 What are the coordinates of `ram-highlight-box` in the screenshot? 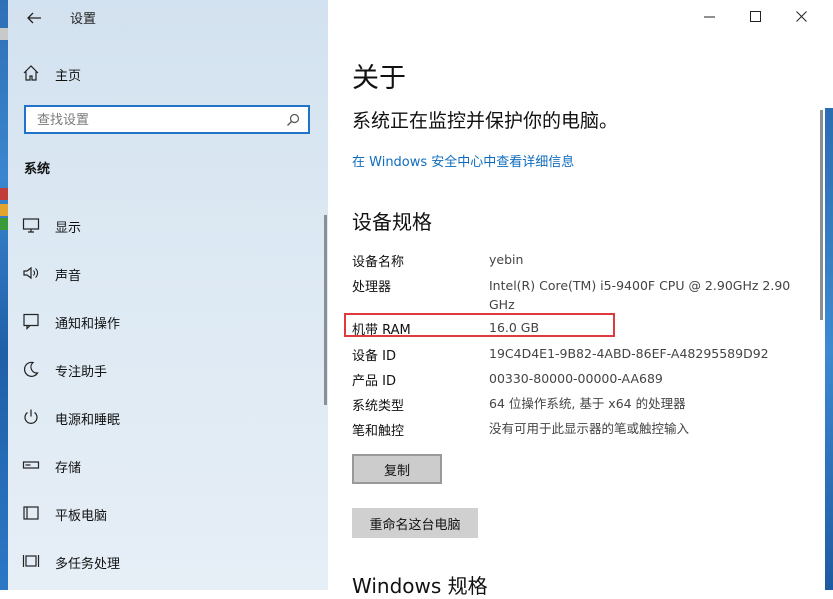 It's located at (479, 325).